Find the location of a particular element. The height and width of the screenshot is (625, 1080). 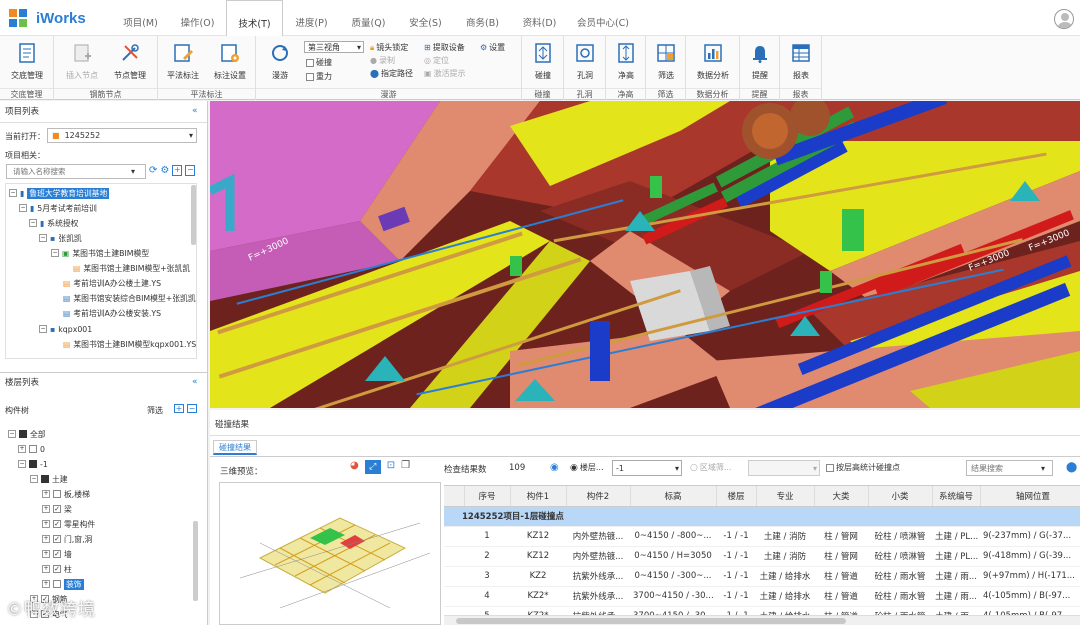

filter-button: 筛选 is located at coordinates (666, 61).